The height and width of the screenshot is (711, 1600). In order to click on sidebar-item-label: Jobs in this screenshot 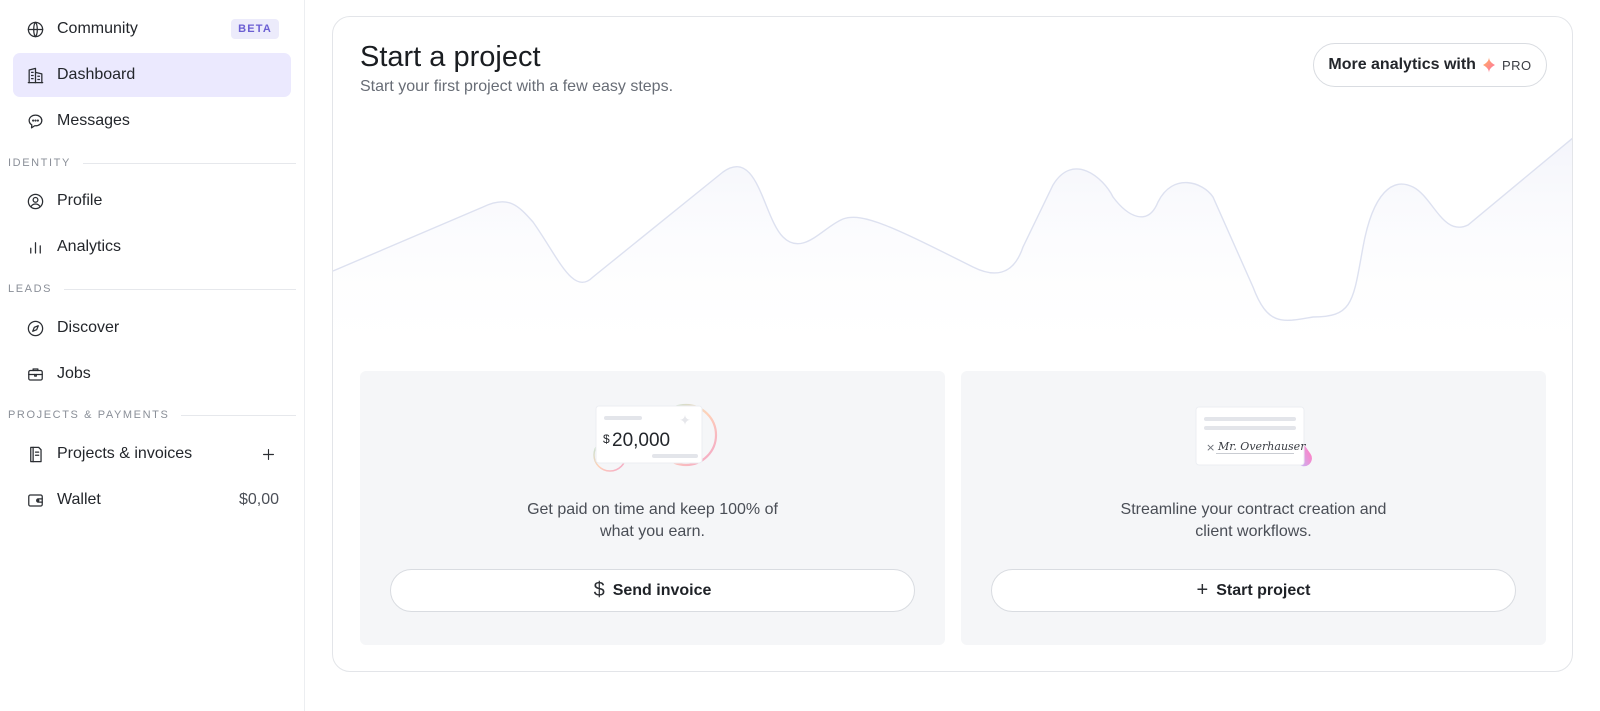, I will do `click(74, 373)`.